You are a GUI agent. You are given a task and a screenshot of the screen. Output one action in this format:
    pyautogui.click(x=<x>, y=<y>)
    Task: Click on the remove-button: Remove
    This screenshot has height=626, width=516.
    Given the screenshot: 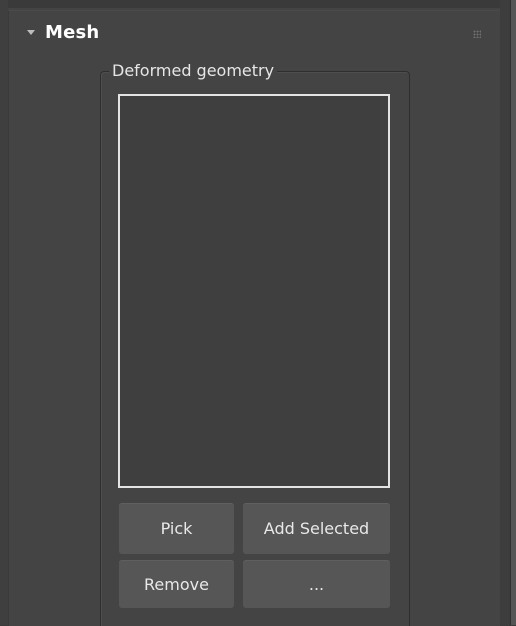 What is the action you would take?
    pyautogui.click(x=176, y=584)
    